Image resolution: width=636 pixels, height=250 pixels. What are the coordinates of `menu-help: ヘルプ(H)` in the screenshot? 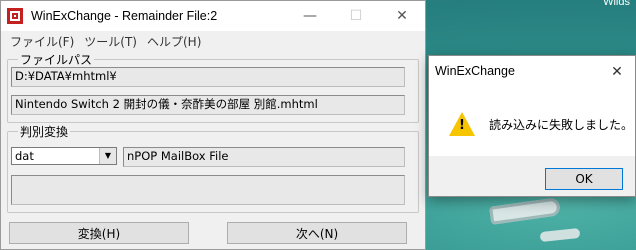 It's located at (174, 41).